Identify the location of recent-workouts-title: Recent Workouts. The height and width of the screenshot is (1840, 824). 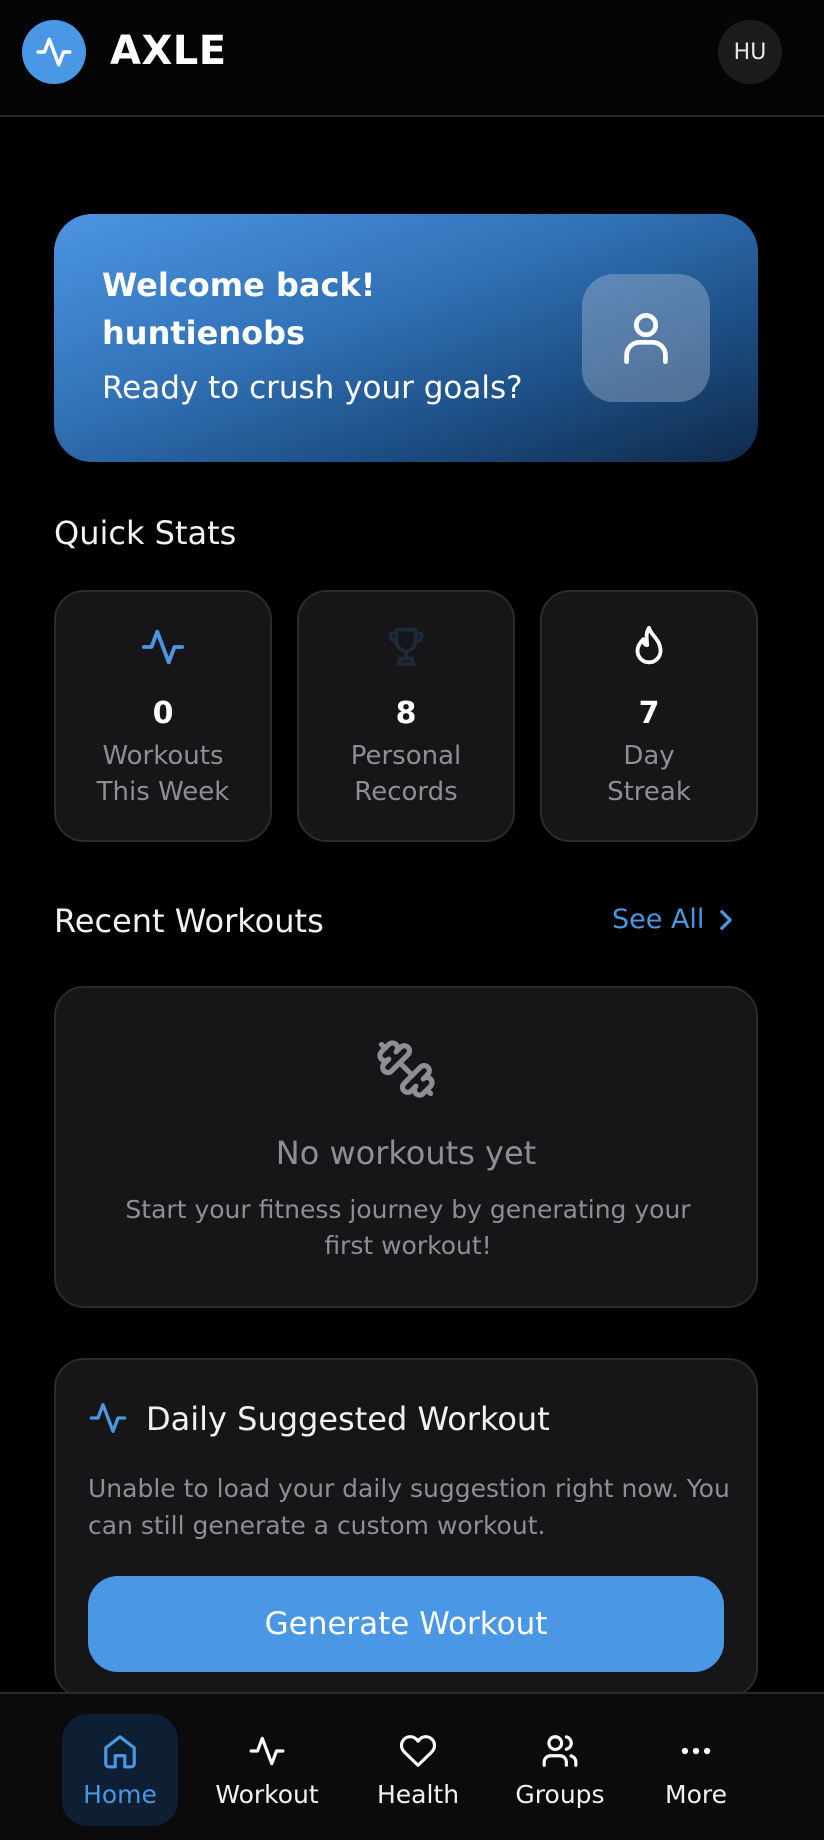
(189, 921).